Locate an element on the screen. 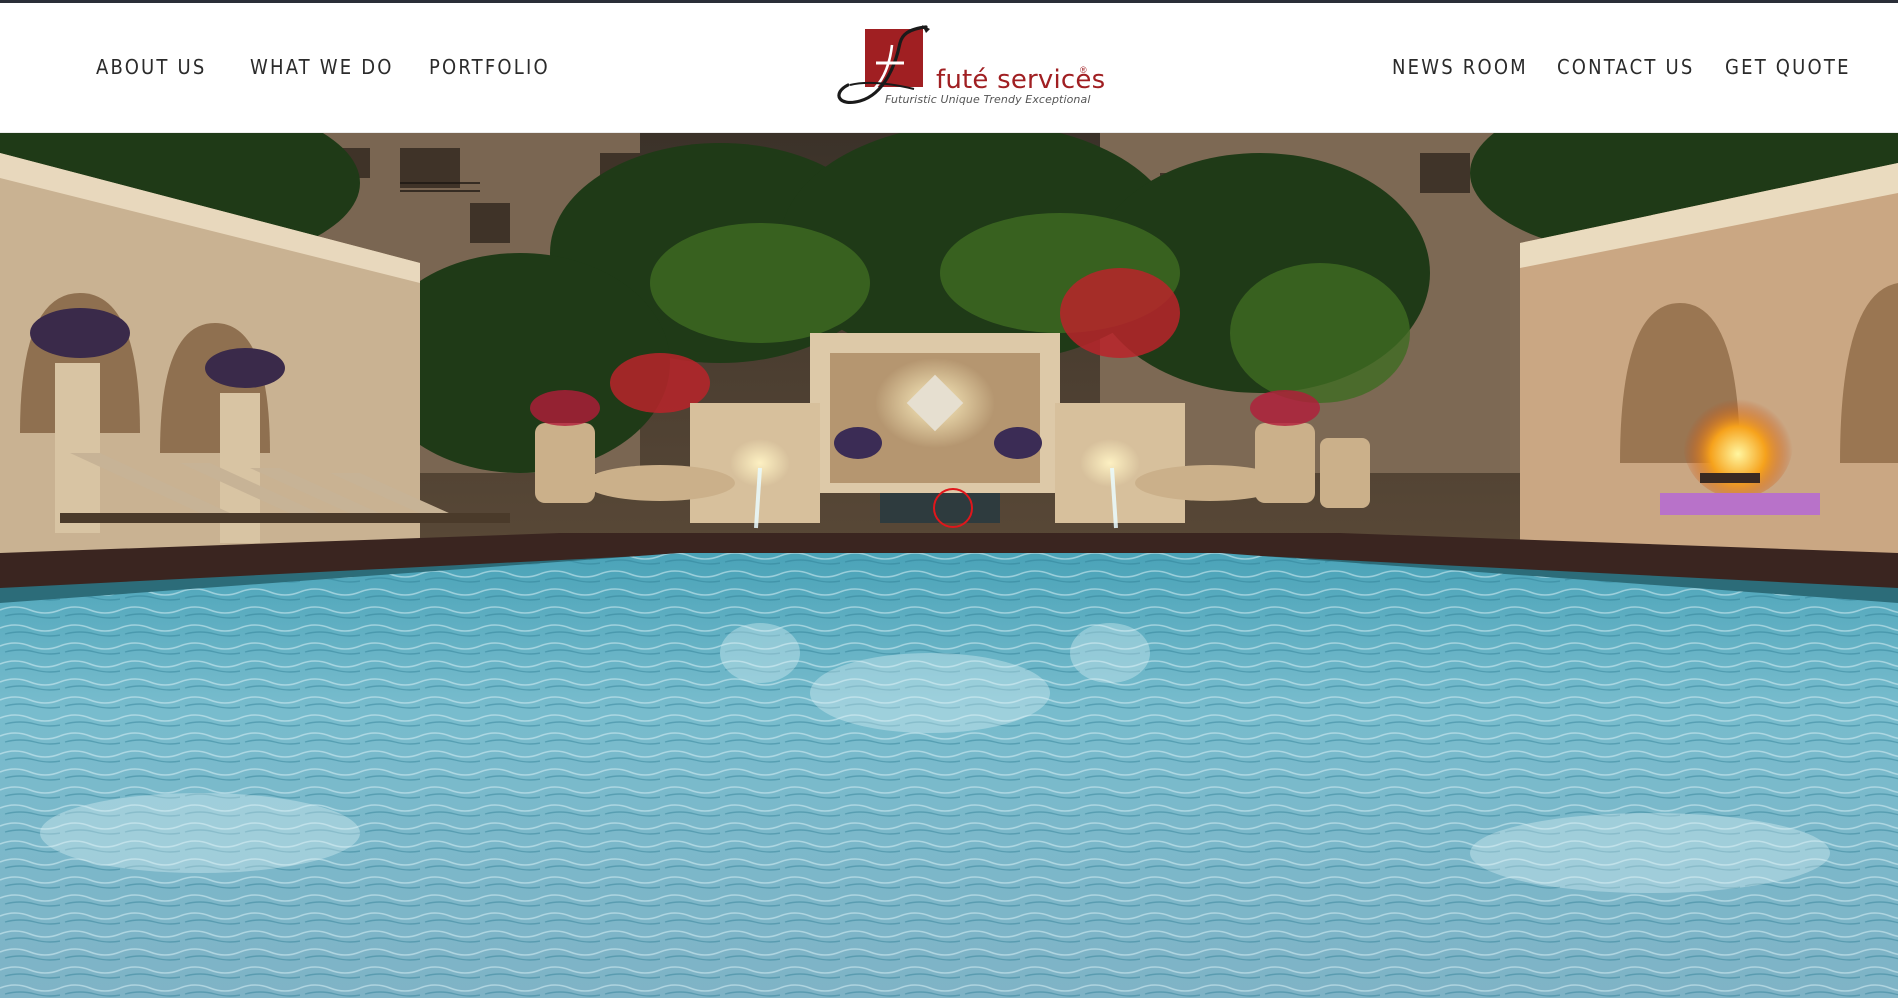  logo-tagline: Futuristic Unique Trendy Exceptional is located at coordinates (988, 99).